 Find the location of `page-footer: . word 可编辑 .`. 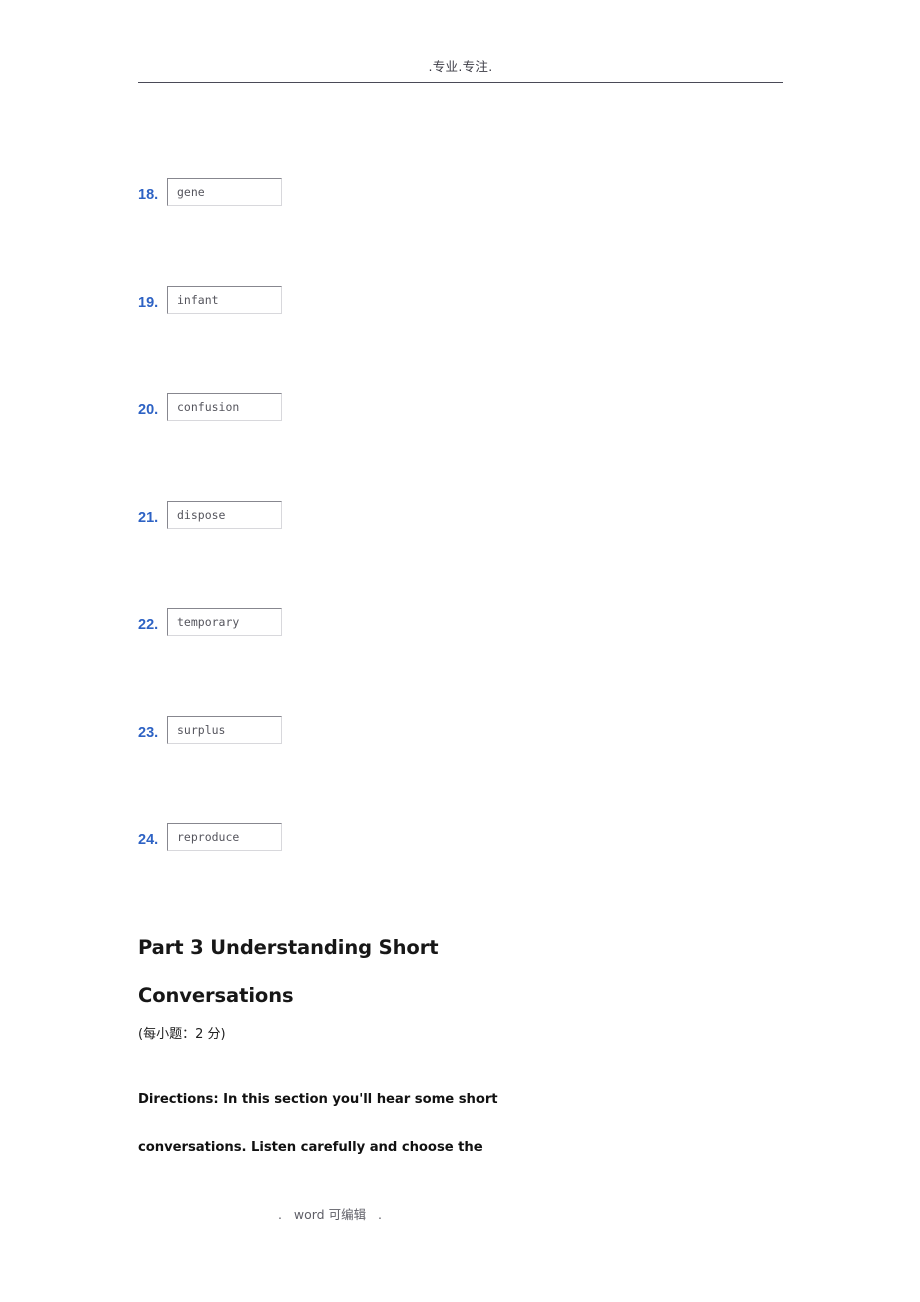

page-footer: . word 可编辑 . is located at coordinates (330, 1214).